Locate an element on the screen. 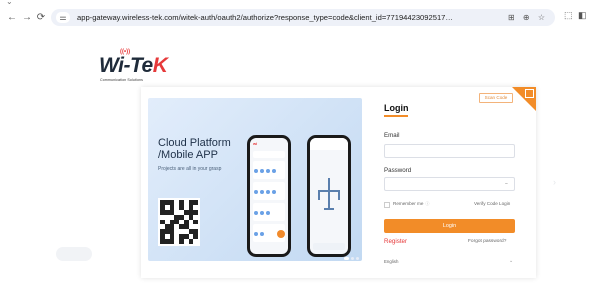  app-qr-code is located at coordinates (179, 222).